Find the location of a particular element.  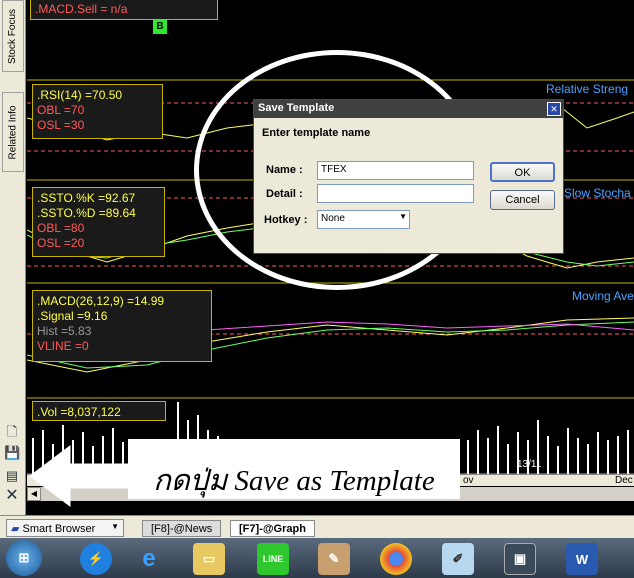

date-label-13-11: 13/11 is located at coordinates (529, 464).